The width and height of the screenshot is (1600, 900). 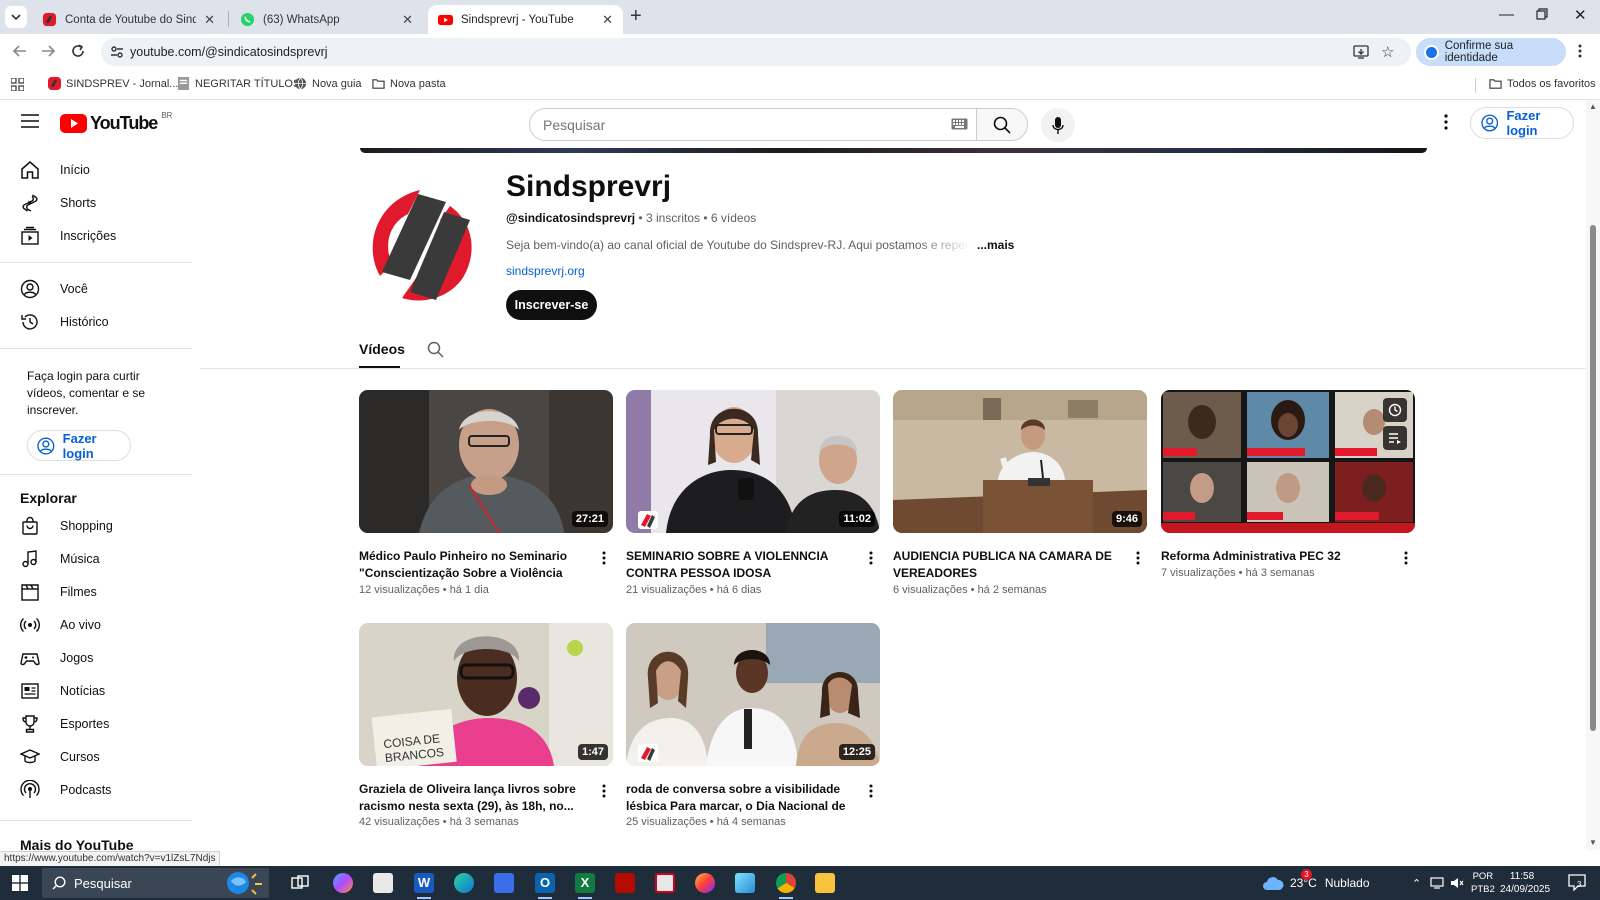 What do you see at coordinates (326, 19) in the screenshot?
I see `browser-tab-whatsapp: (63) WhatsApp ✕` at bounding box center [326, 19].